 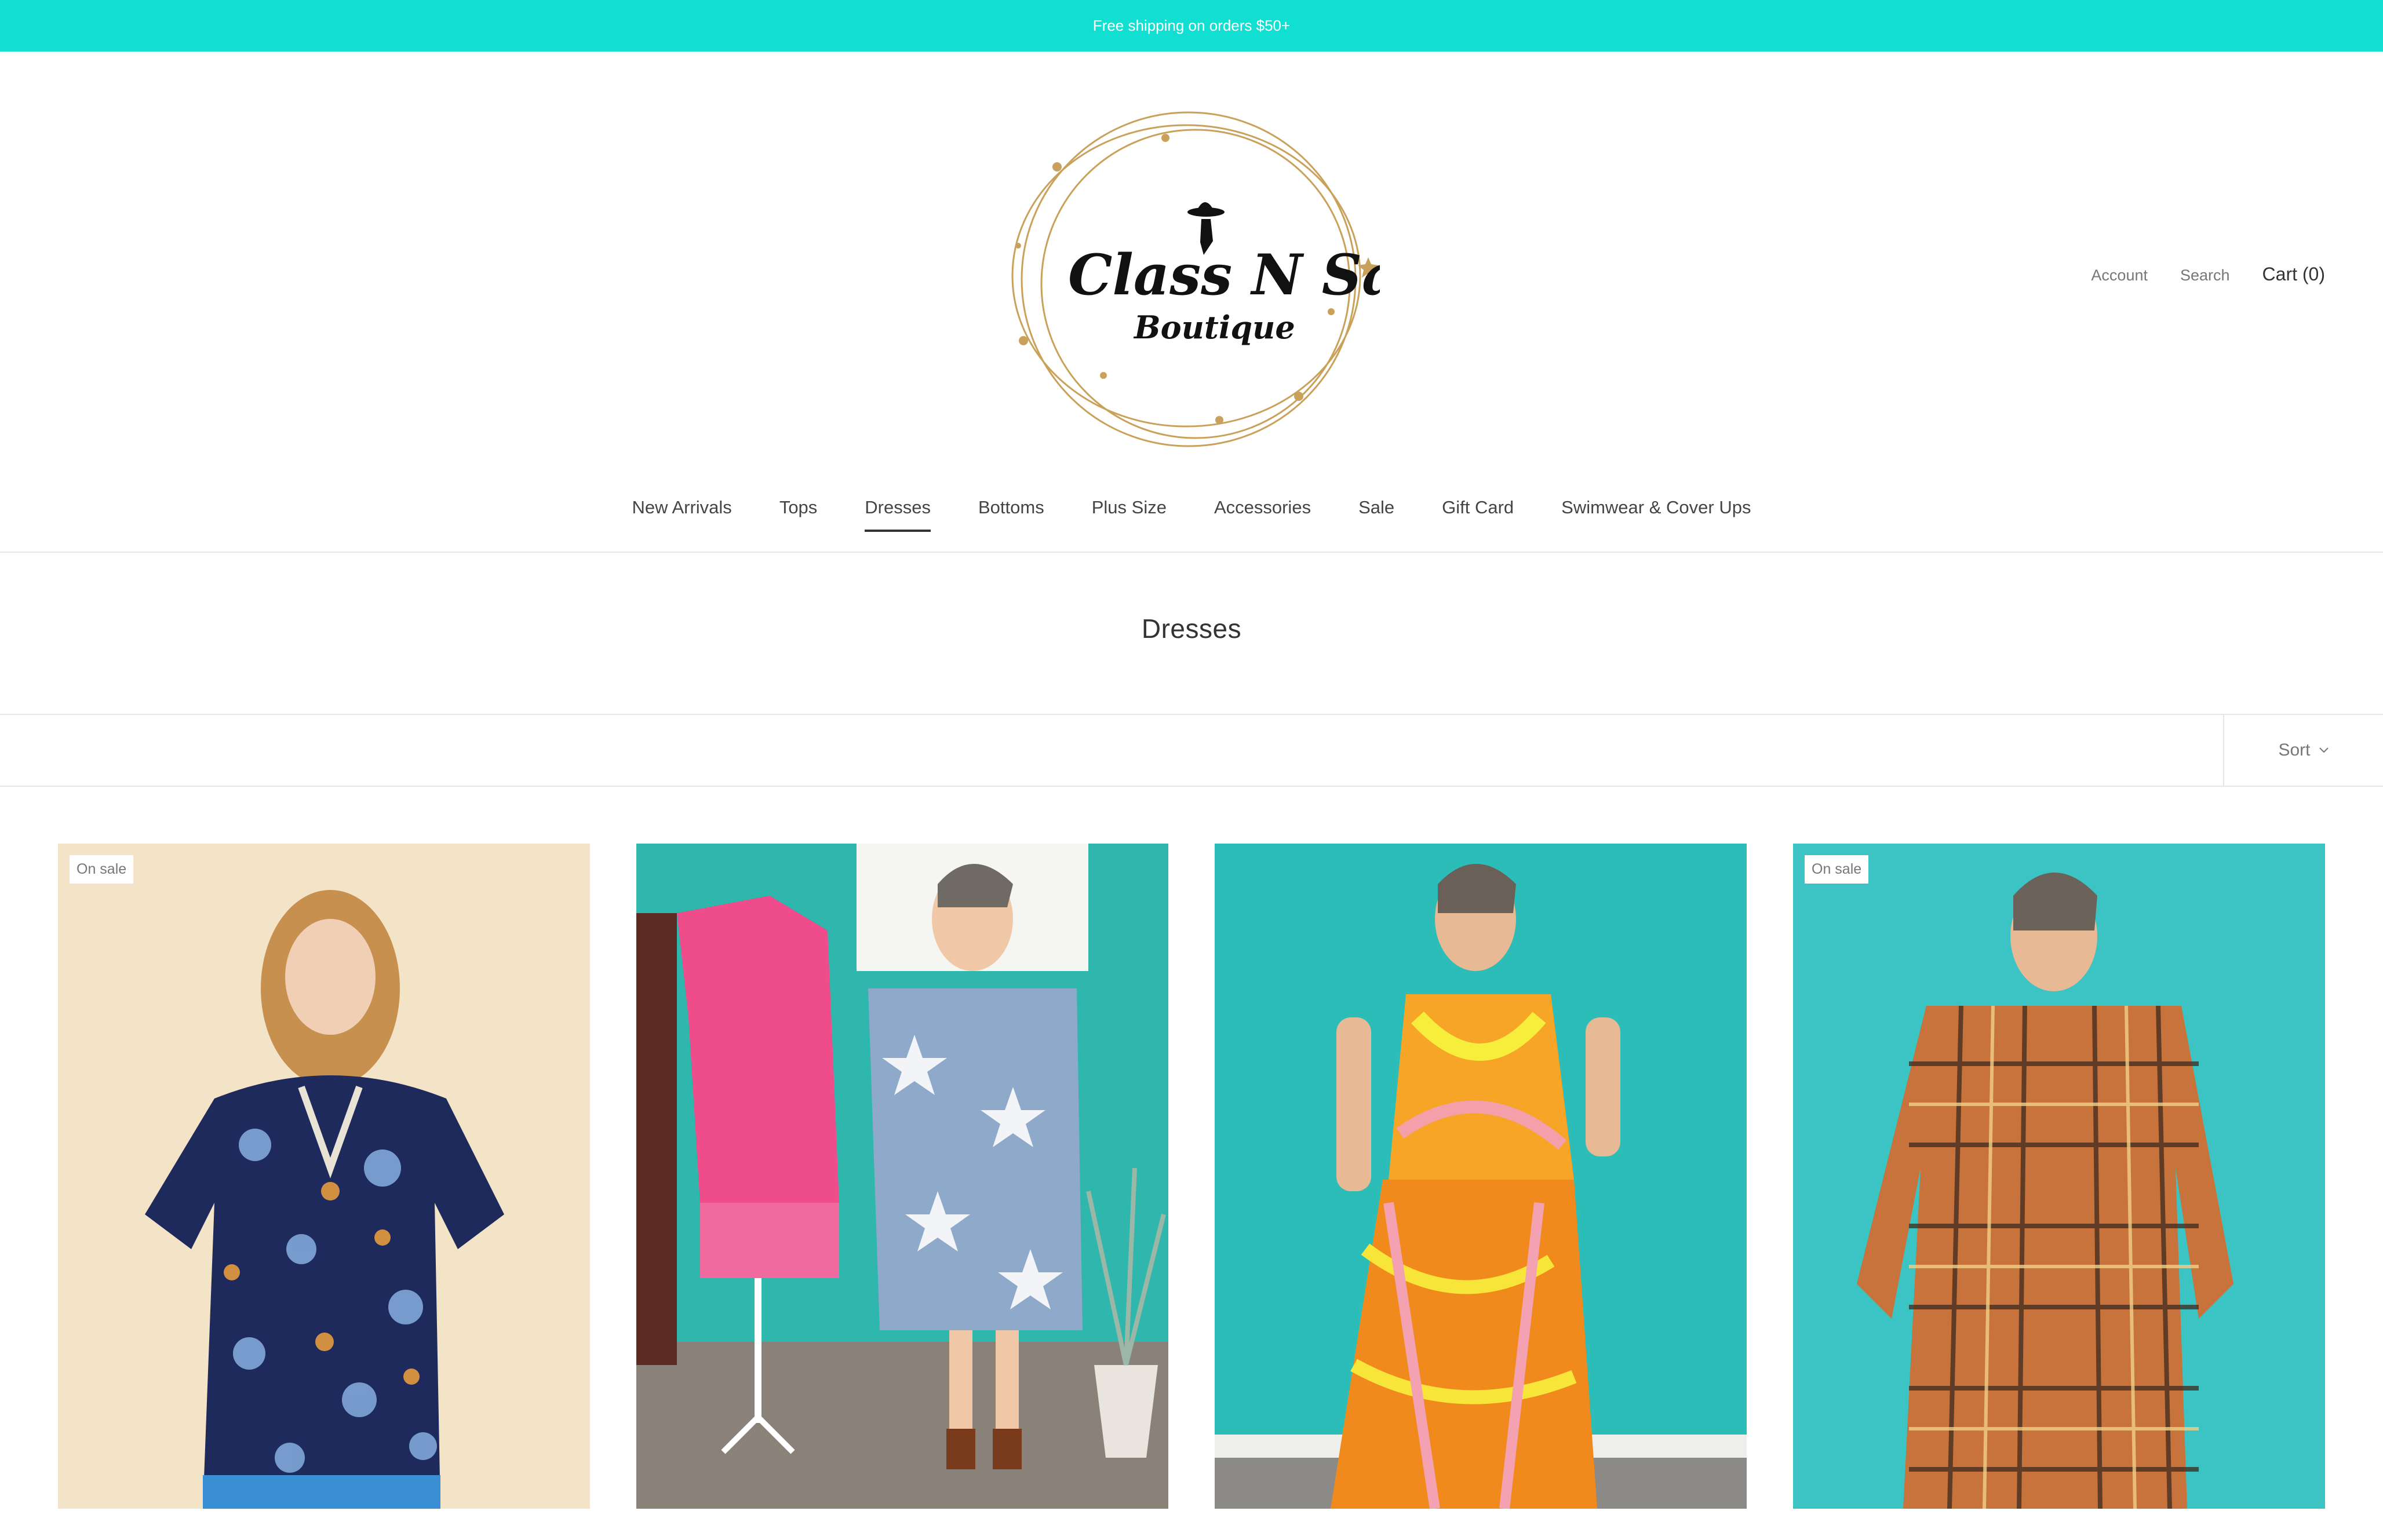 What do you see at coordinates (2119, 275) in the screenshot?
I see `account-link: Account` at bounding box center [2119, 275].